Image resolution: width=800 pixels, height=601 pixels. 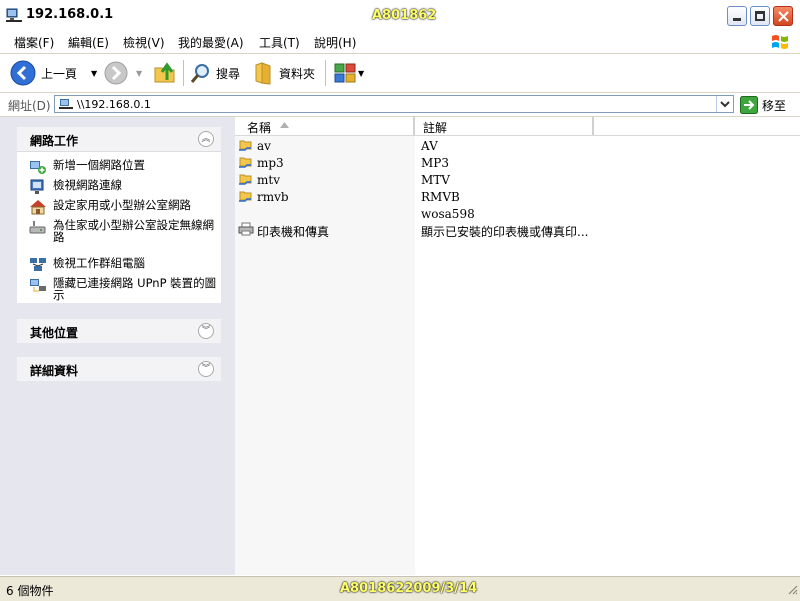 I want to click on details-header: 詳細資料 ︾, so click(x=119, y=369).